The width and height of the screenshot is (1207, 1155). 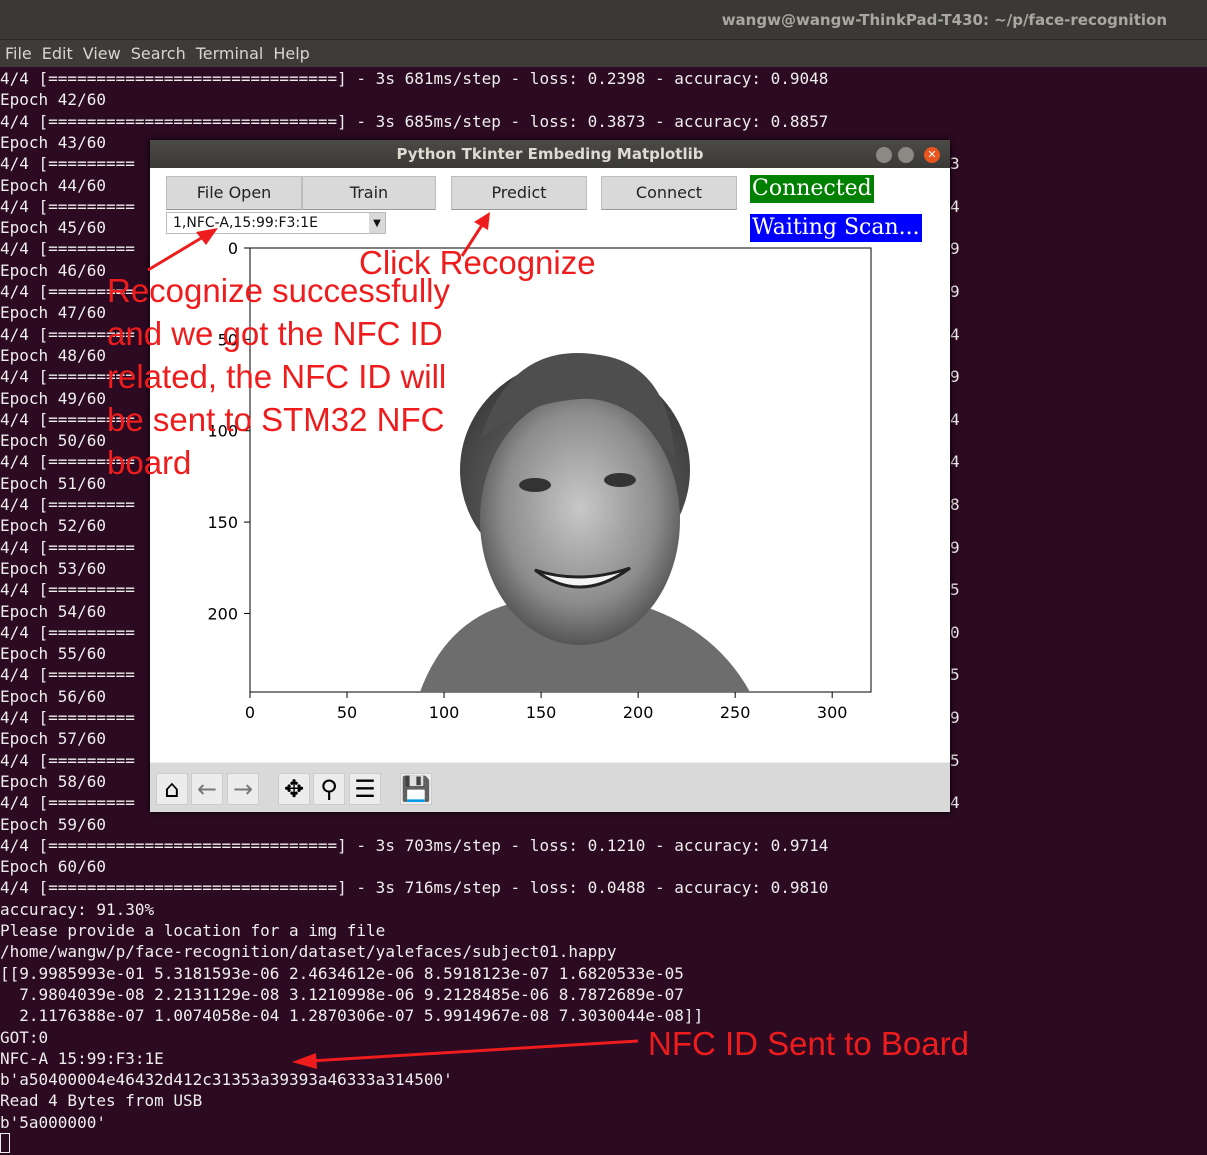 I want to click on x-tick-label: 250, so click(x=735, y=712).